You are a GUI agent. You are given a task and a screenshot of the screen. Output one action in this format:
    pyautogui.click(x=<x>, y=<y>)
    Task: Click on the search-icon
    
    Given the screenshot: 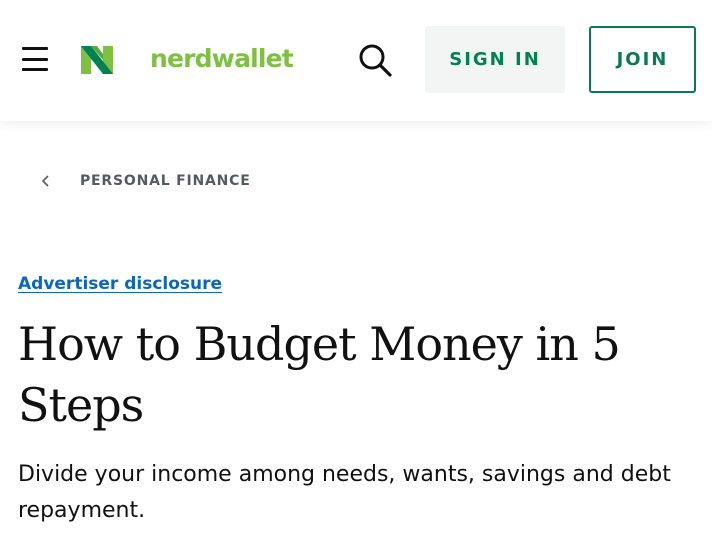 What is the action you would take?
    pyautogui.click(x=375, y=60)
    